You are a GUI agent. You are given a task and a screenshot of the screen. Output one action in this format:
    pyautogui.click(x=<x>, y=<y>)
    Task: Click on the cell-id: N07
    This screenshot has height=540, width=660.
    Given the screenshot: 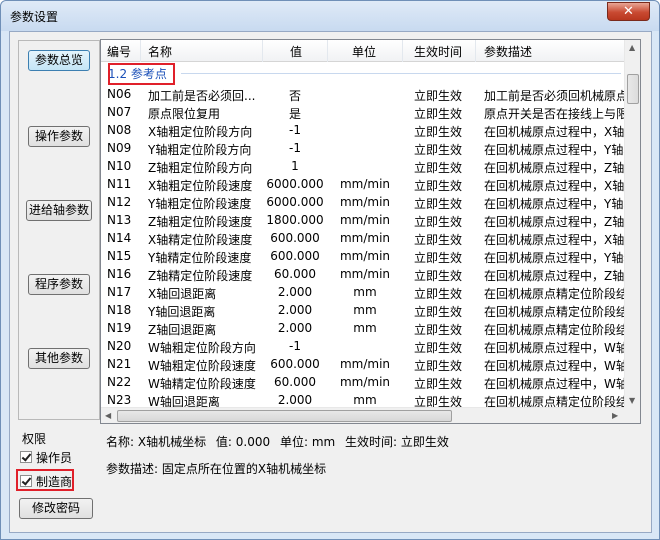 What is the action you would take?
    pyautogui.click(x=119, y=112)
    